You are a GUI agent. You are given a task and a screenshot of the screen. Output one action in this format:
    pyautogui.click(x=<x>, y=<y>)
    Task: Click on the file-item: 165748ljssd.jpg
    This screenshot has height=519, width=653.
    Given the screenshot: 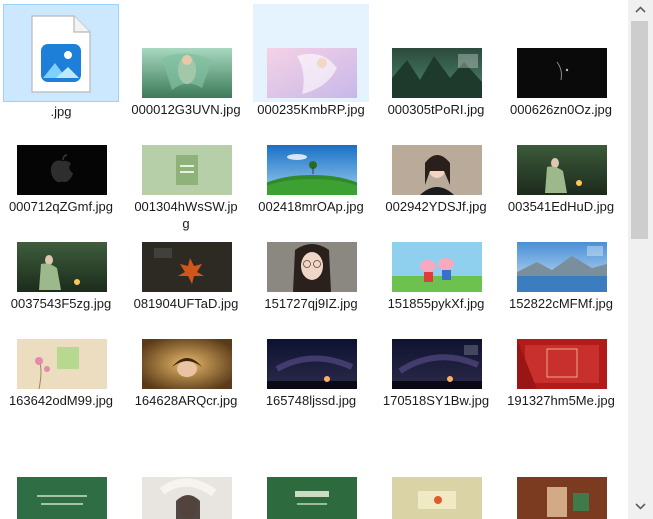 What is the action you would take?
    pyautogui.click(x=311, y=351)
    